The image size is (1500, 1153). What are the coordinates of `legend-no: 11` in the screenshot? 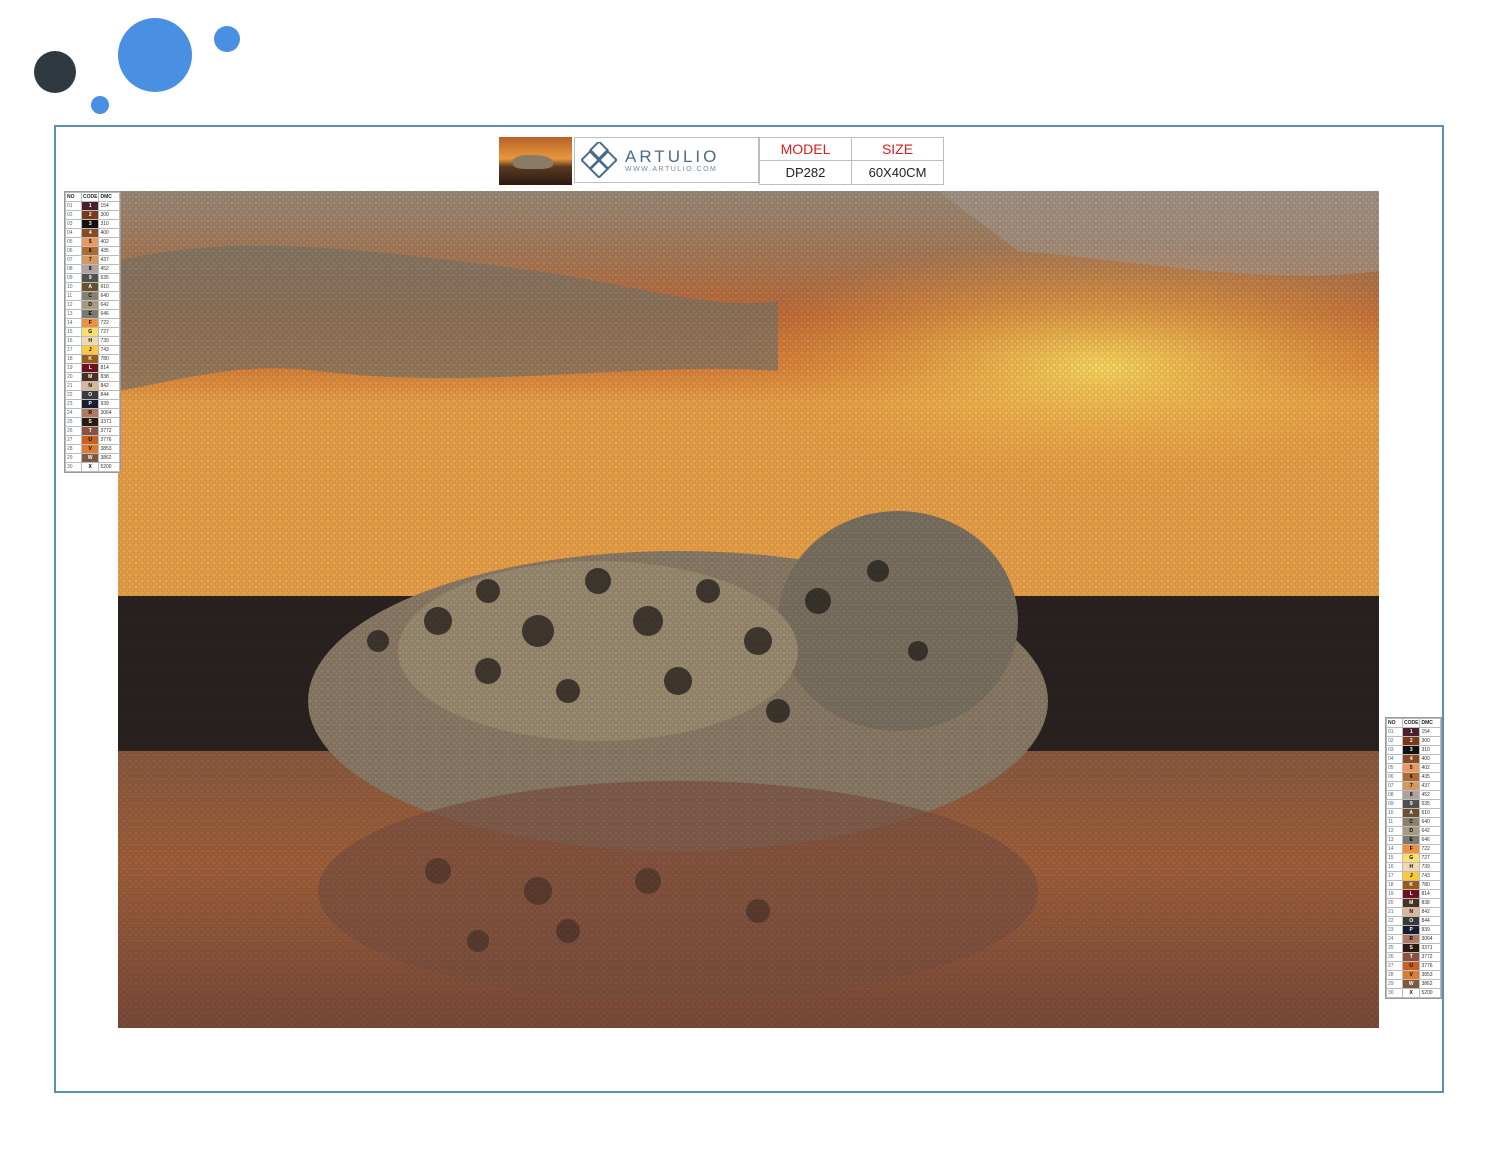 It's located at (73, 296).